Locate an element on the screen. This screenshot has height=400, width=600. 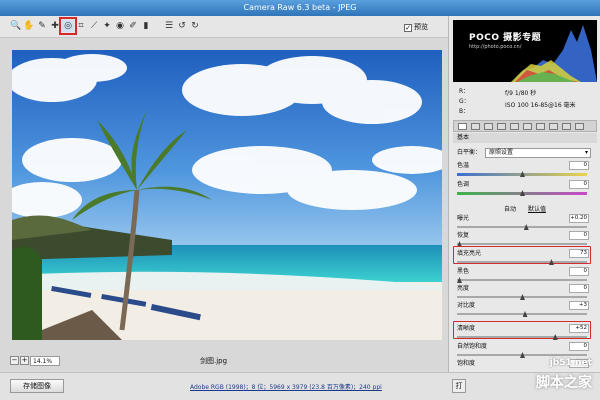
gradient-icon: ▮ is located at coordinates (146, 26).